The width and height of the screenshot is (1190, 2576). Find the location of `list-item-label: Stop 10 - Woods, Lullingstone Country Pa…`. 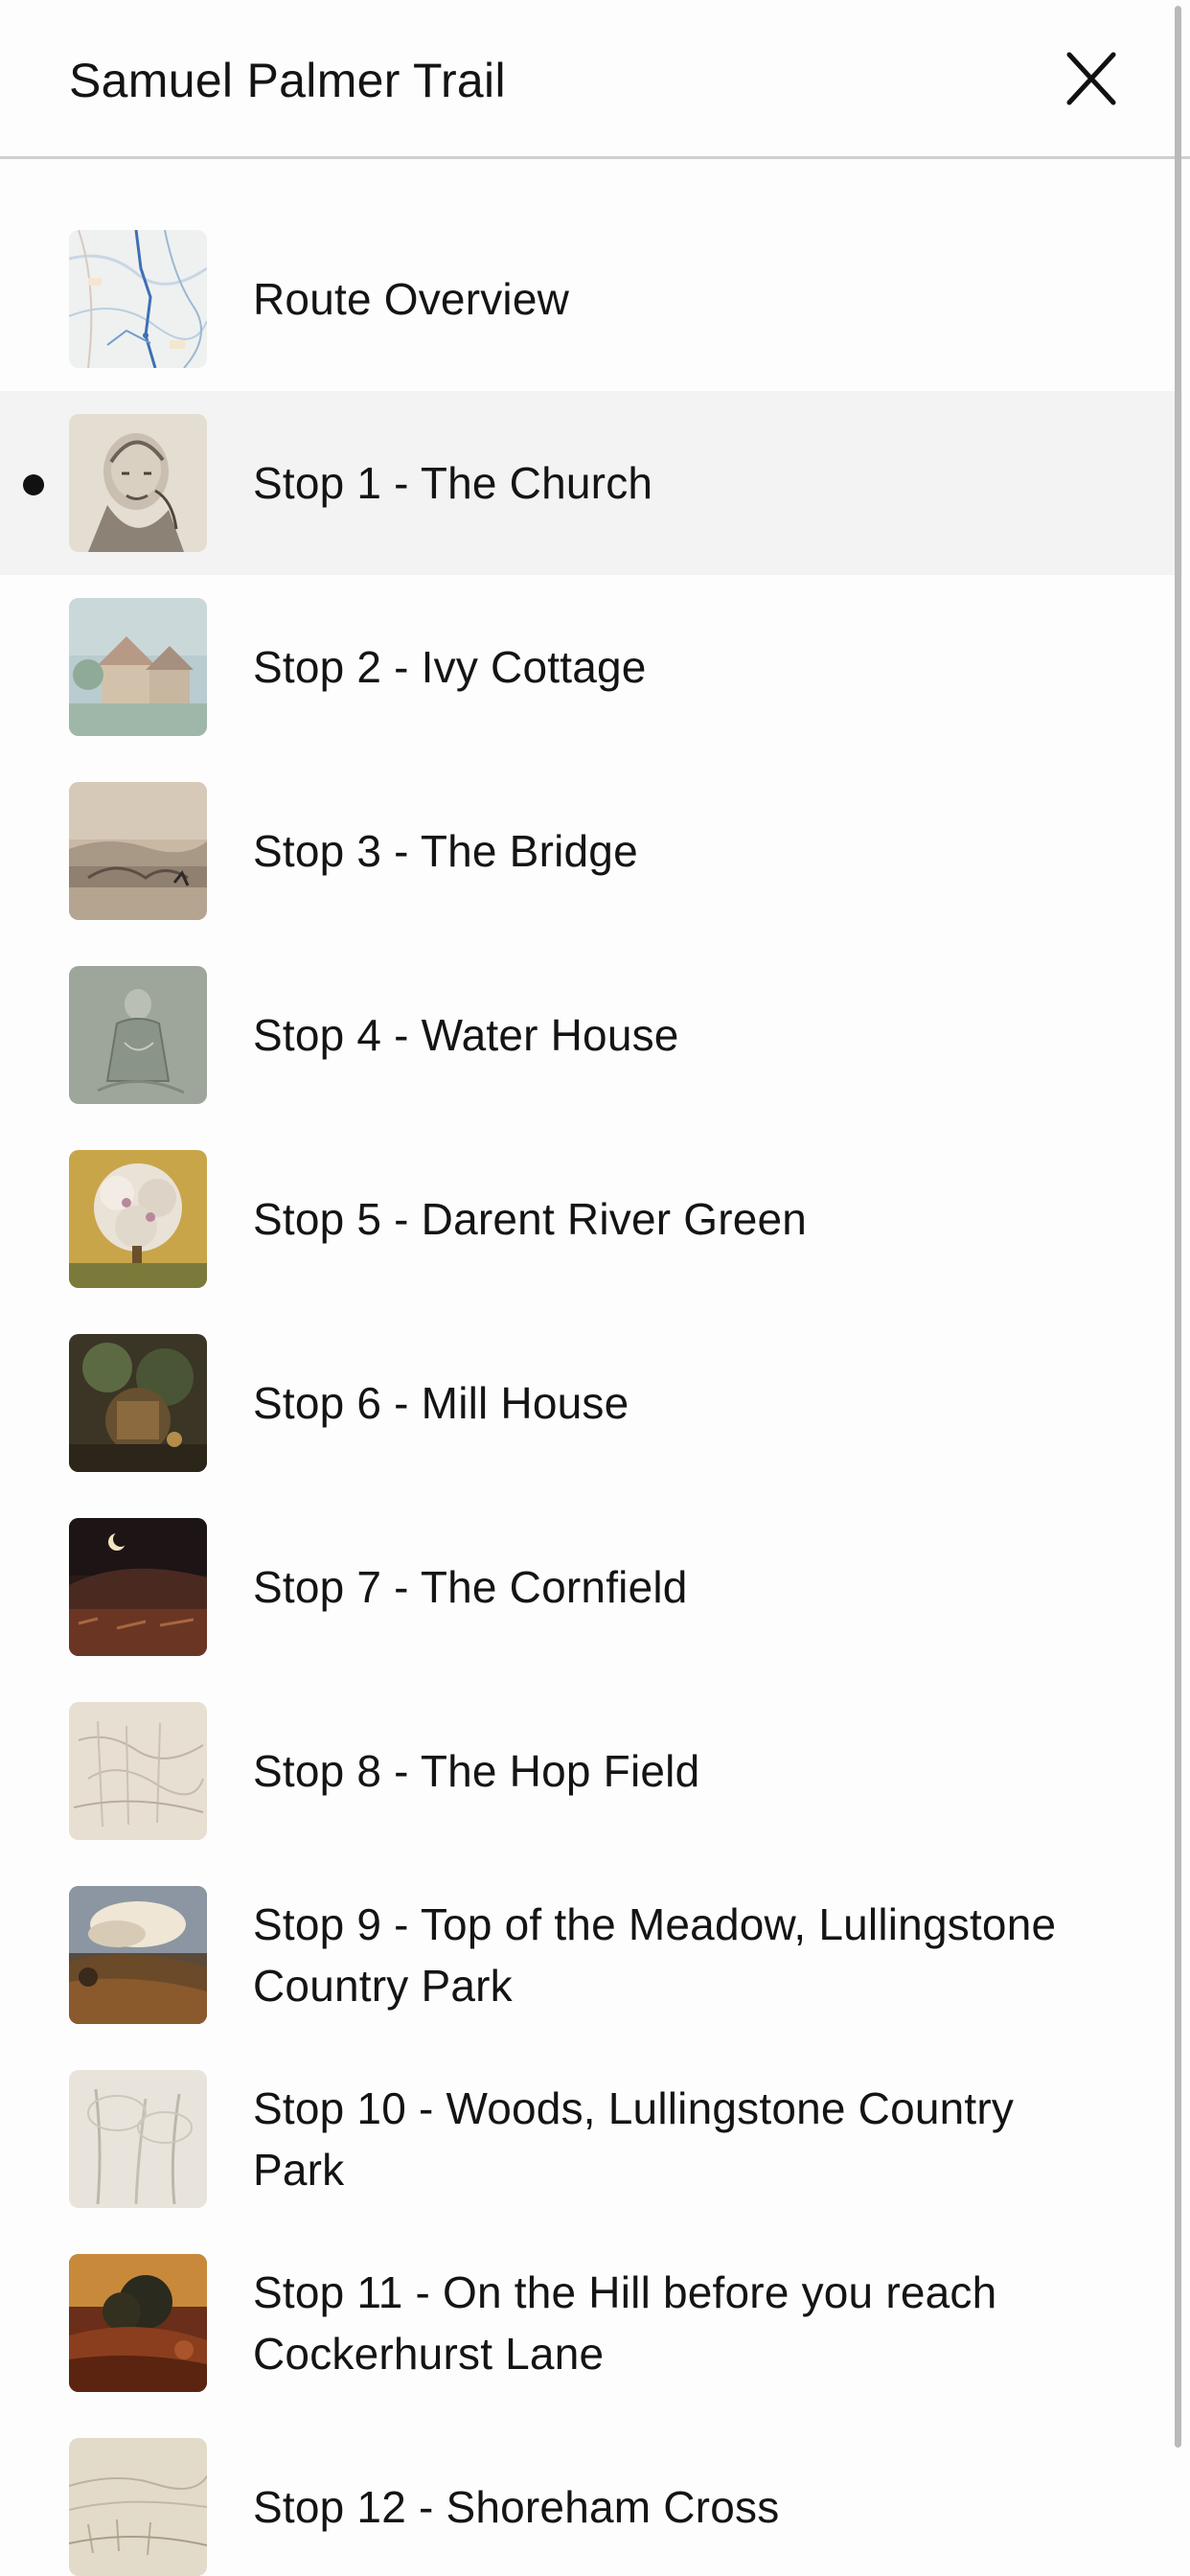

list-item-label: Stop 10 - Woods, Lullingstone Country Pa… is located at coordinates (634, 2139).